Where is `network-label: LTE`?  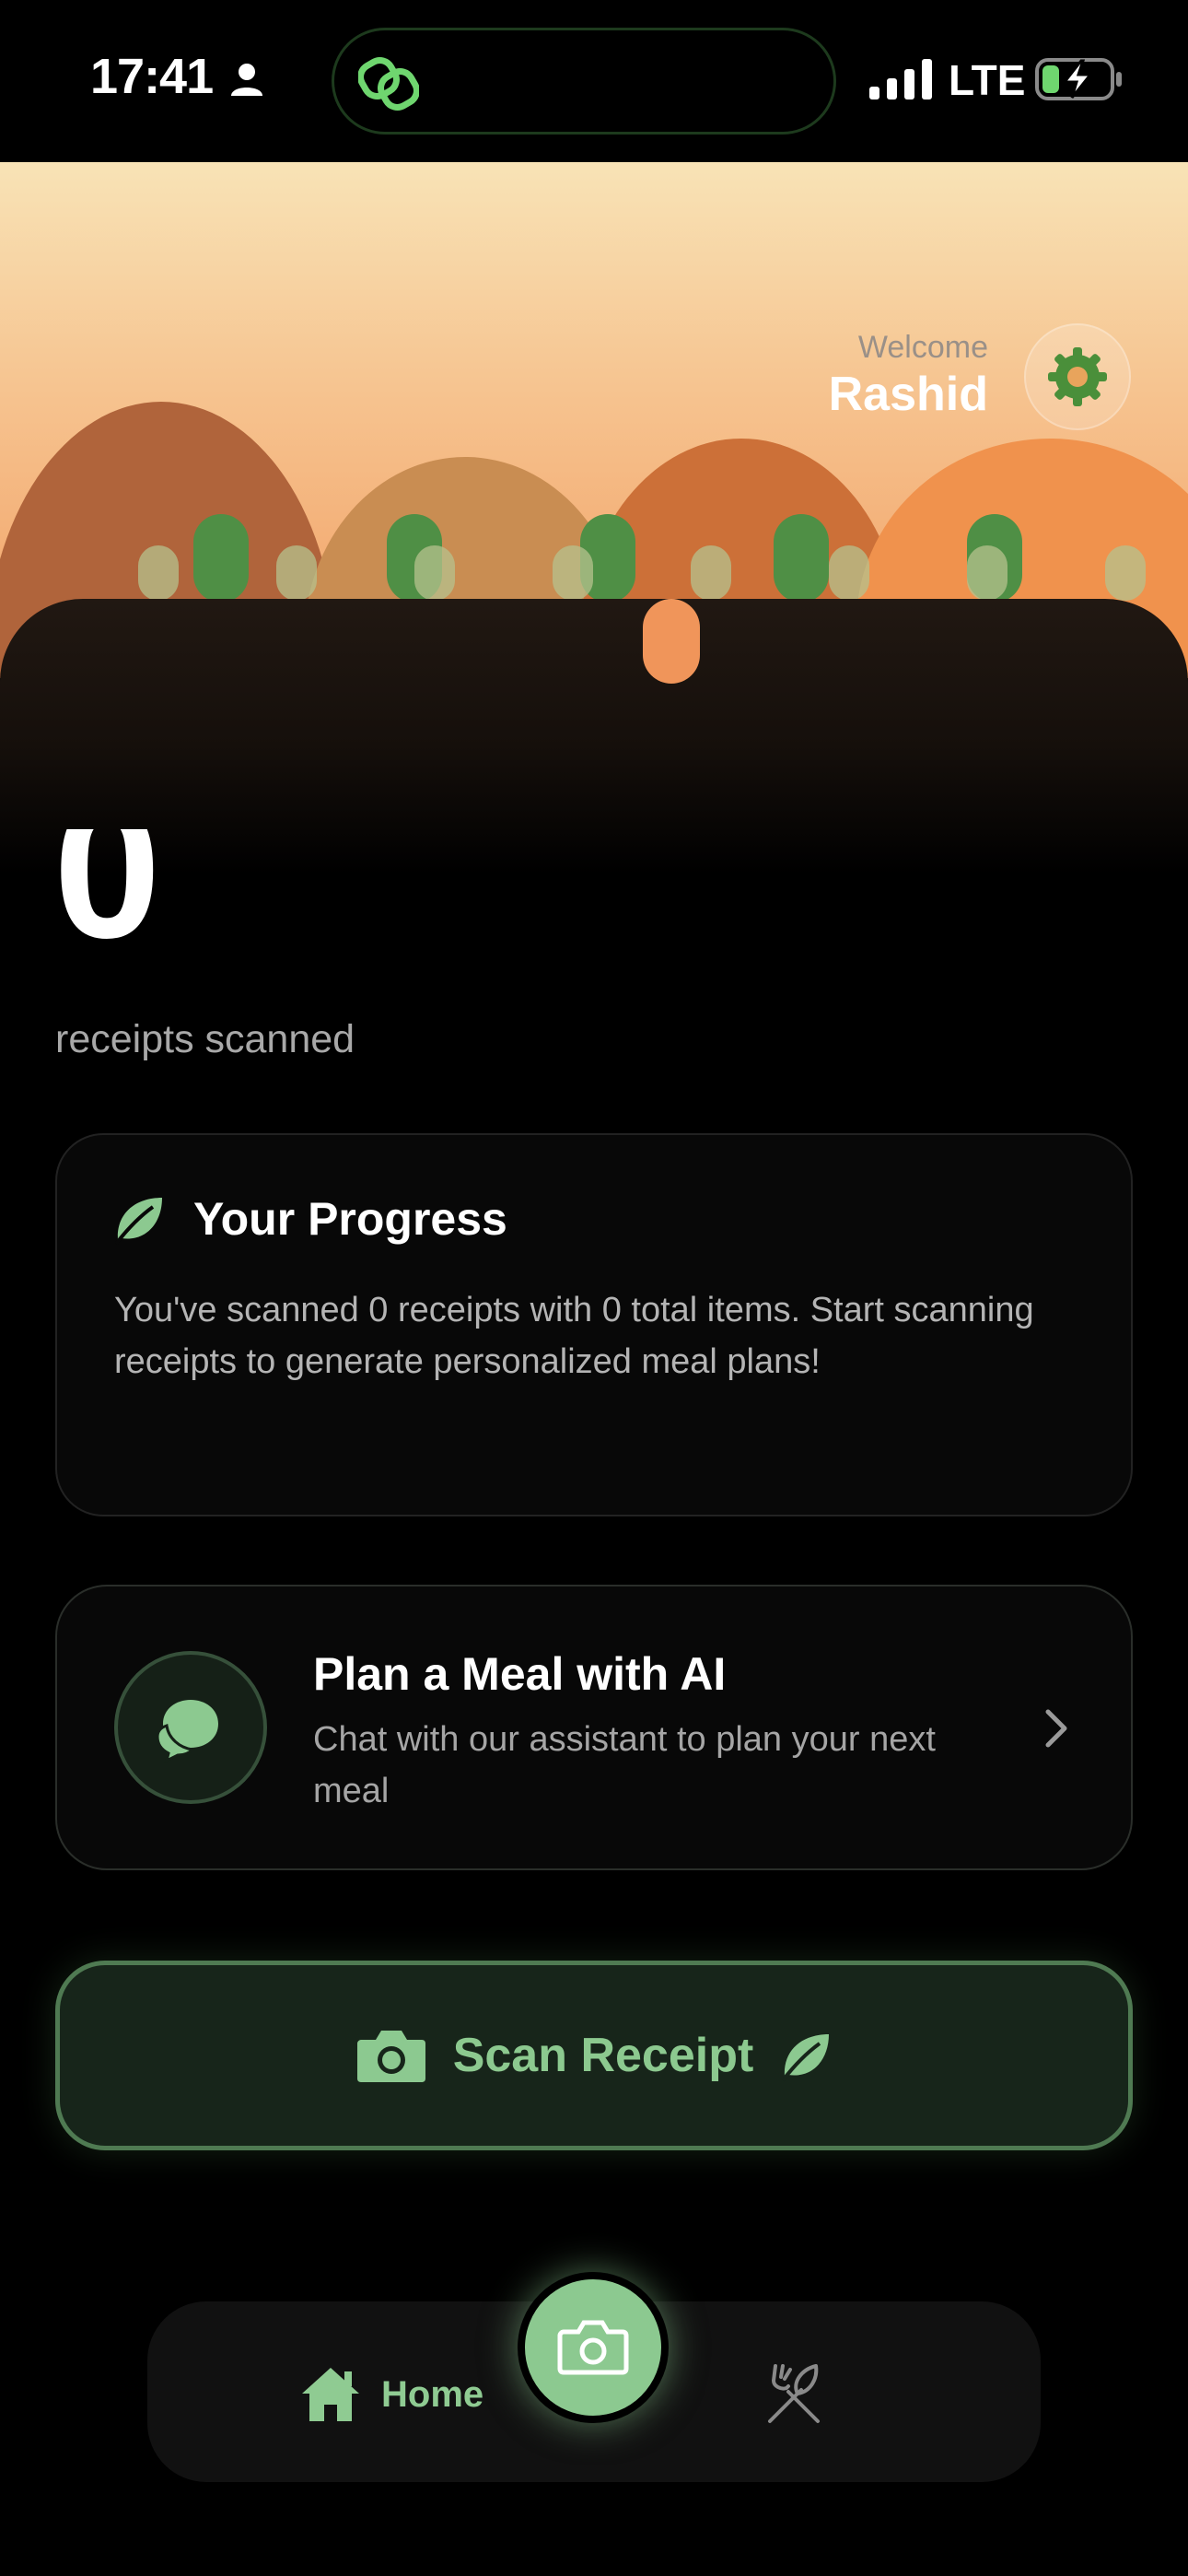 network-label: LTE is located at coordinates (987, 80).